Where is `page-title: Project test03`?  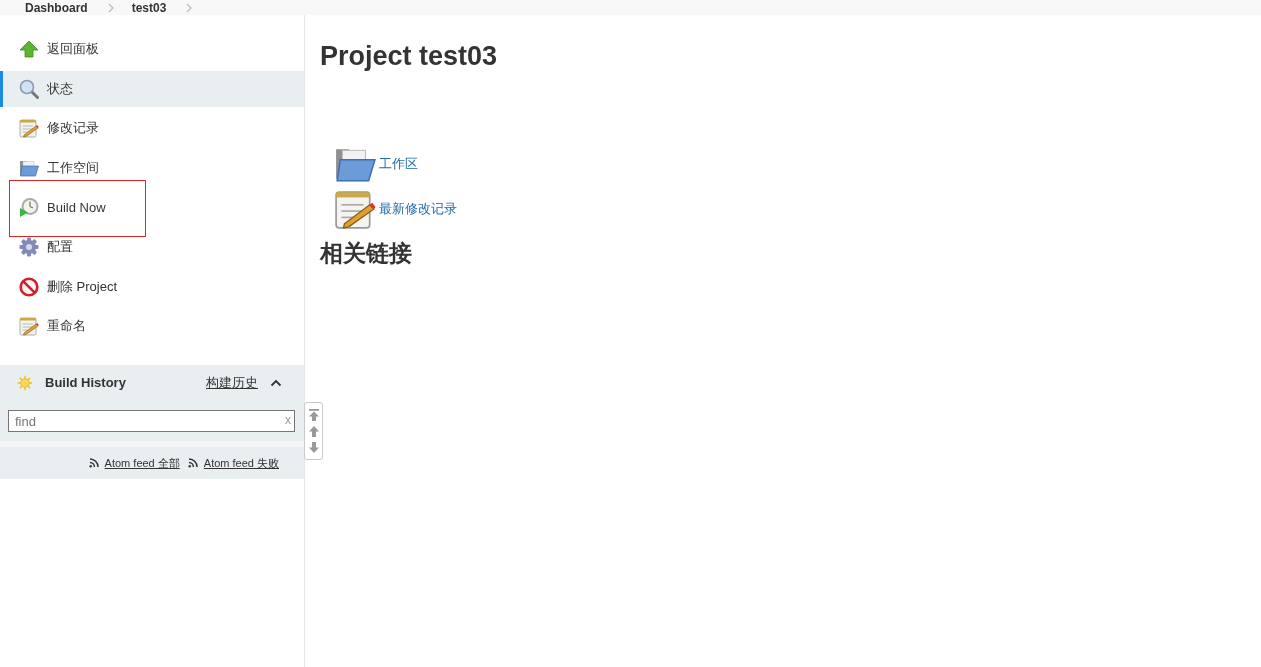 page-title: Project test03 is located at coordinates (409, 56).